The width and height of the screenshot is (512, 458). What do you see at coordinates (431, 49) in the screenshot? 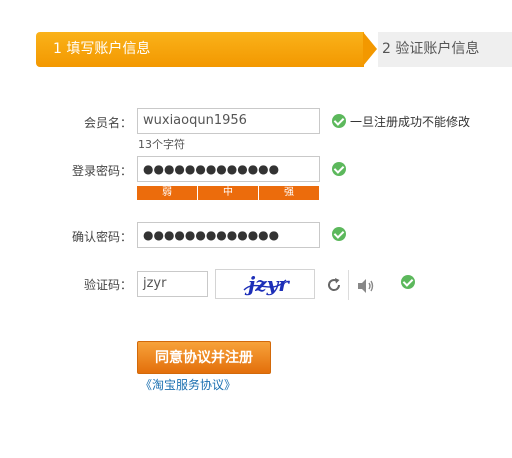
I see `step2-label: 2 验证账户信息` at bounding box center [431, 49].